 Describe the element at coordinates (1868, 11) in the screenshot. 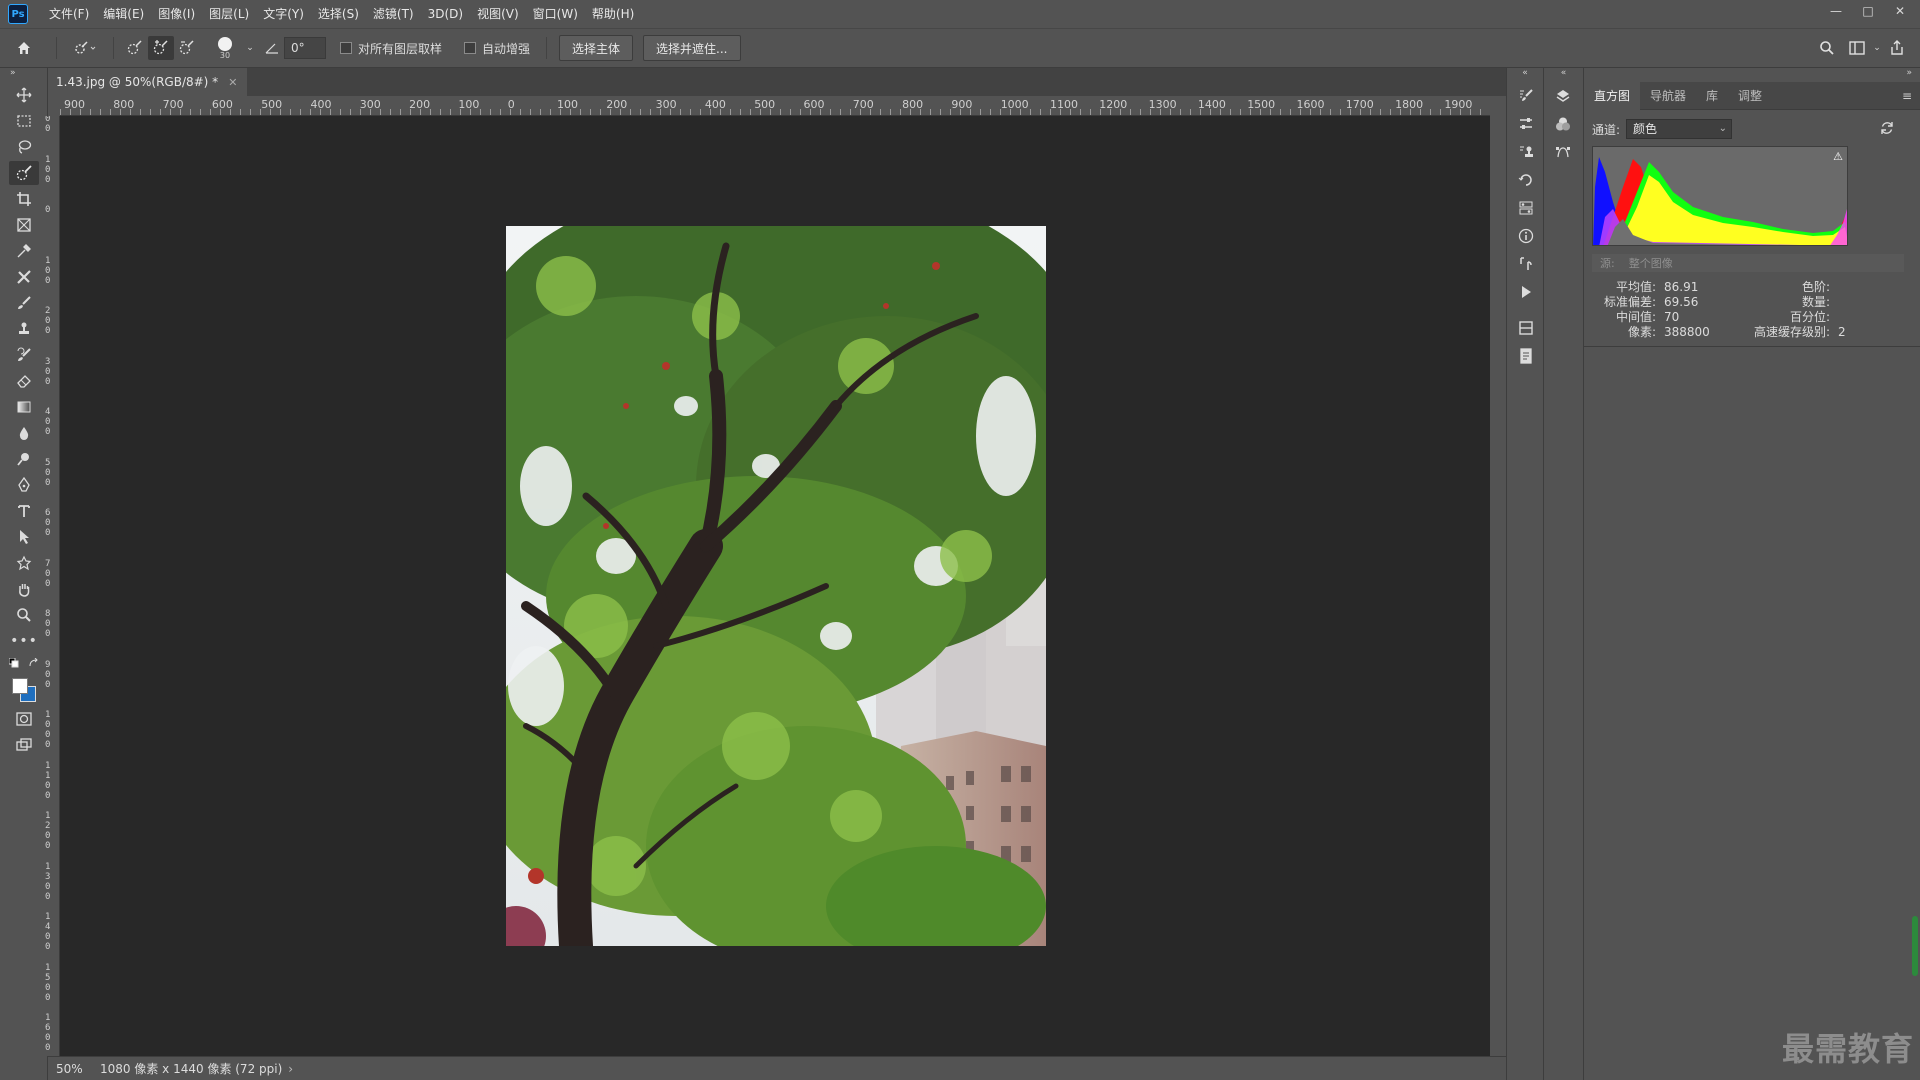

I see `restore-icon: □` at that location.